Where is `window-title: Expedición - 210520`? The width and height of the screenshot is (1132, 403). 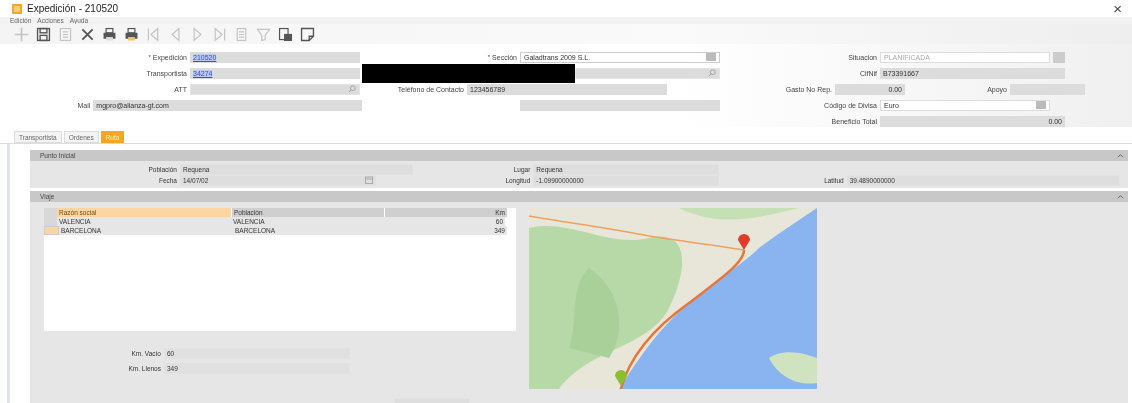
window-title: Expedición - 210520 is located at coordinates (73, 8).